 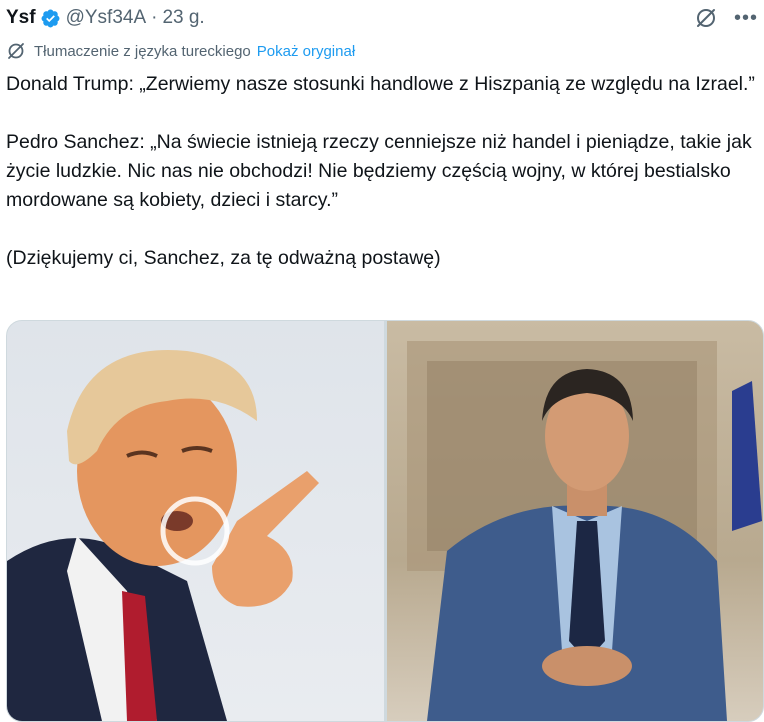 I want to click on grok-icon, so click(x=706, y=18).